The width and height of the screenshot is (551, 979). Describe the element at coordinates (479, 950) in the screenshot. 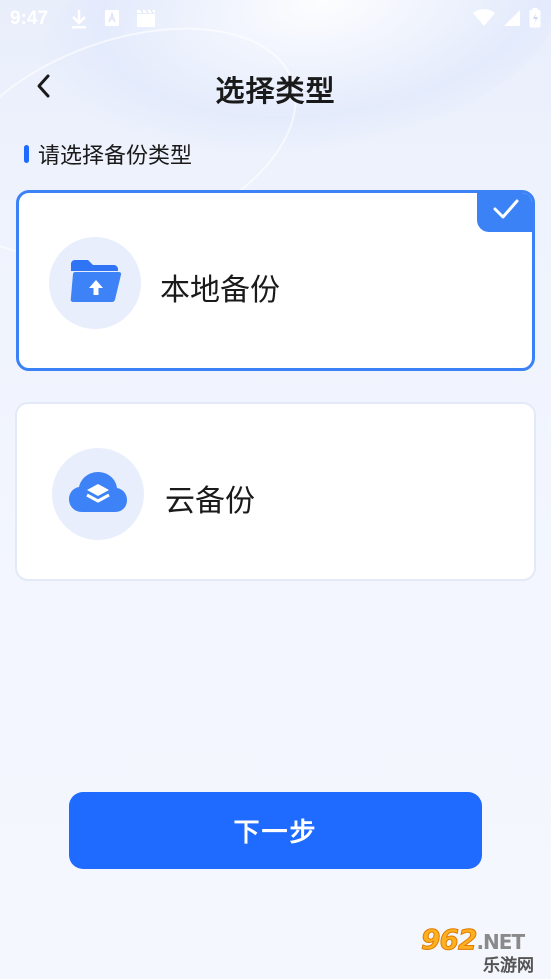

I see `watermark-logo: 962.NET 乐游网` at that location.